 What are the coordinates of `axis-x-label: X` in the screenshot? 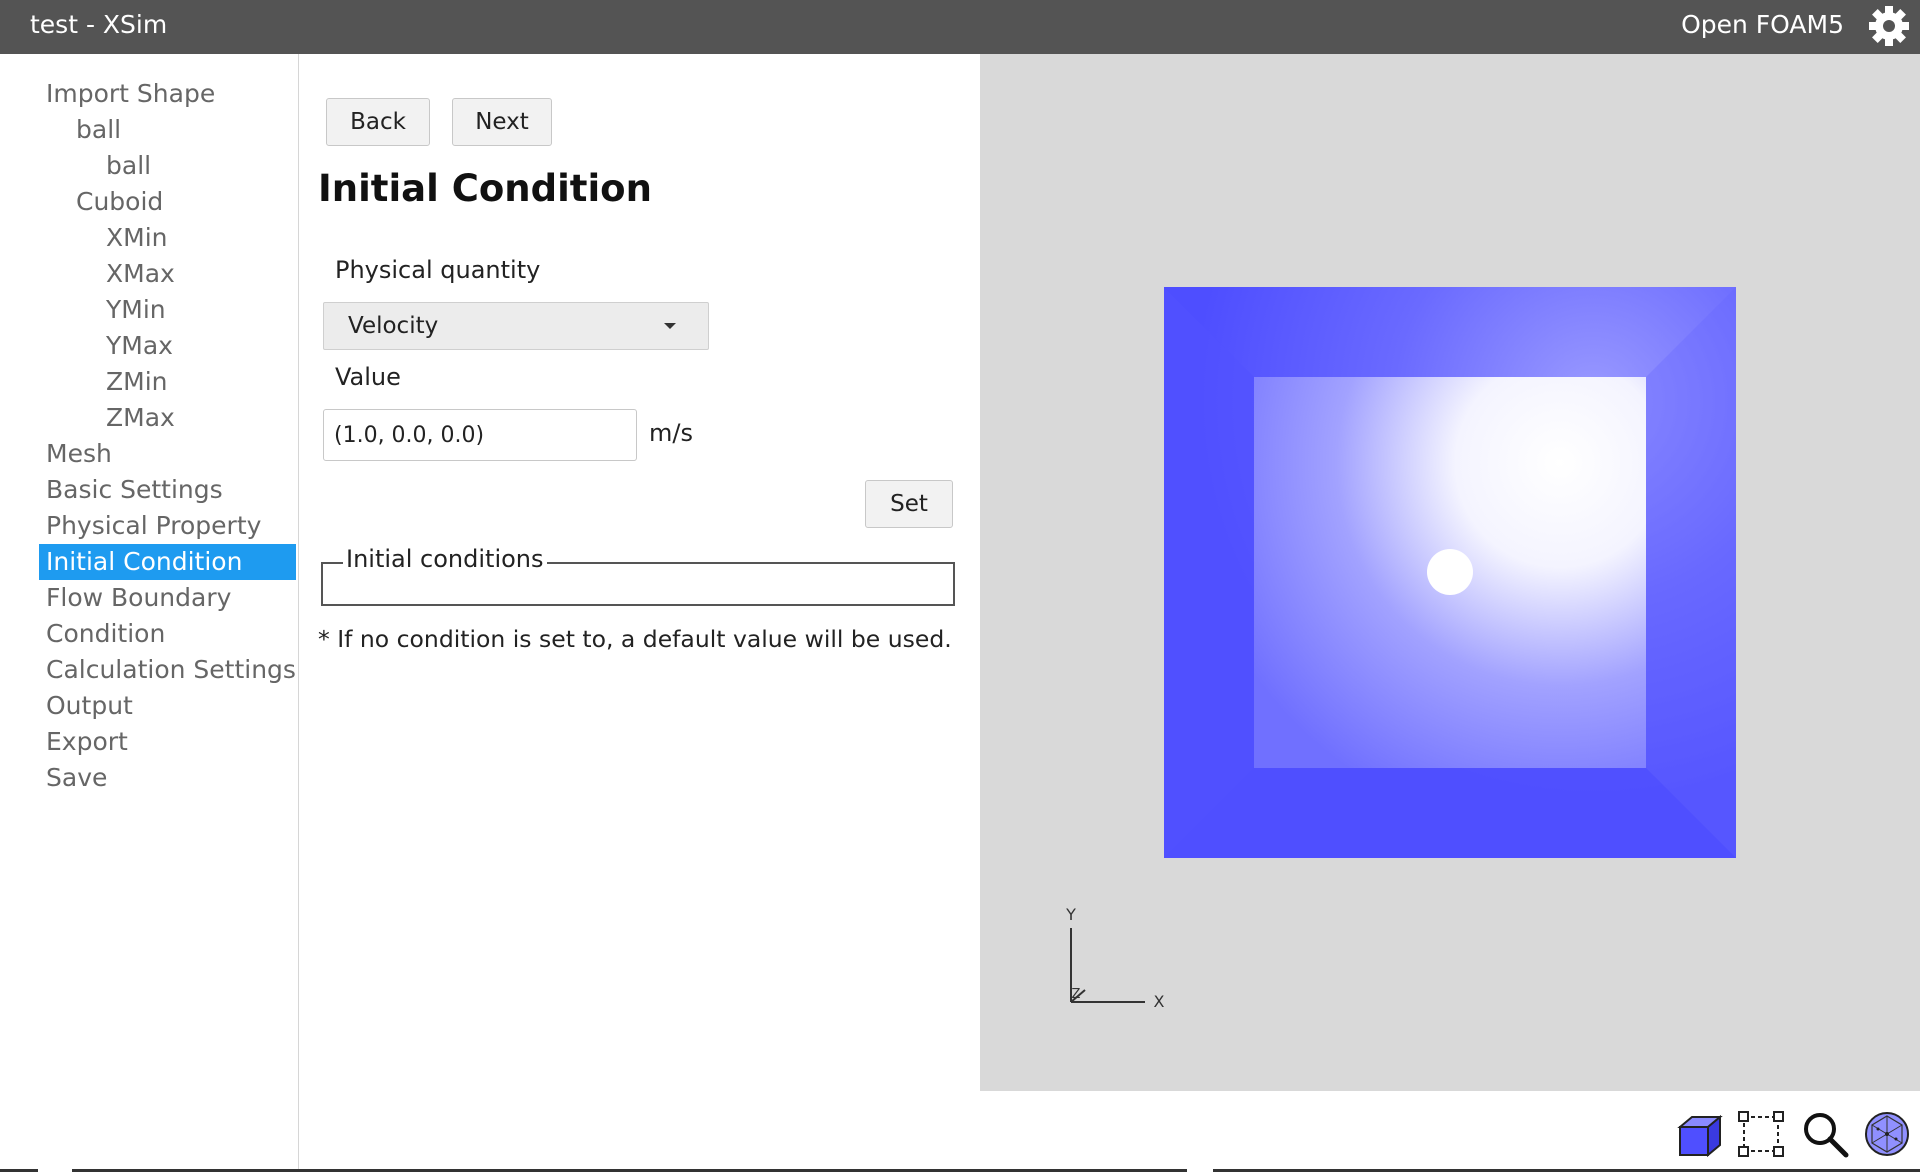 It's located at (1159, 1001).